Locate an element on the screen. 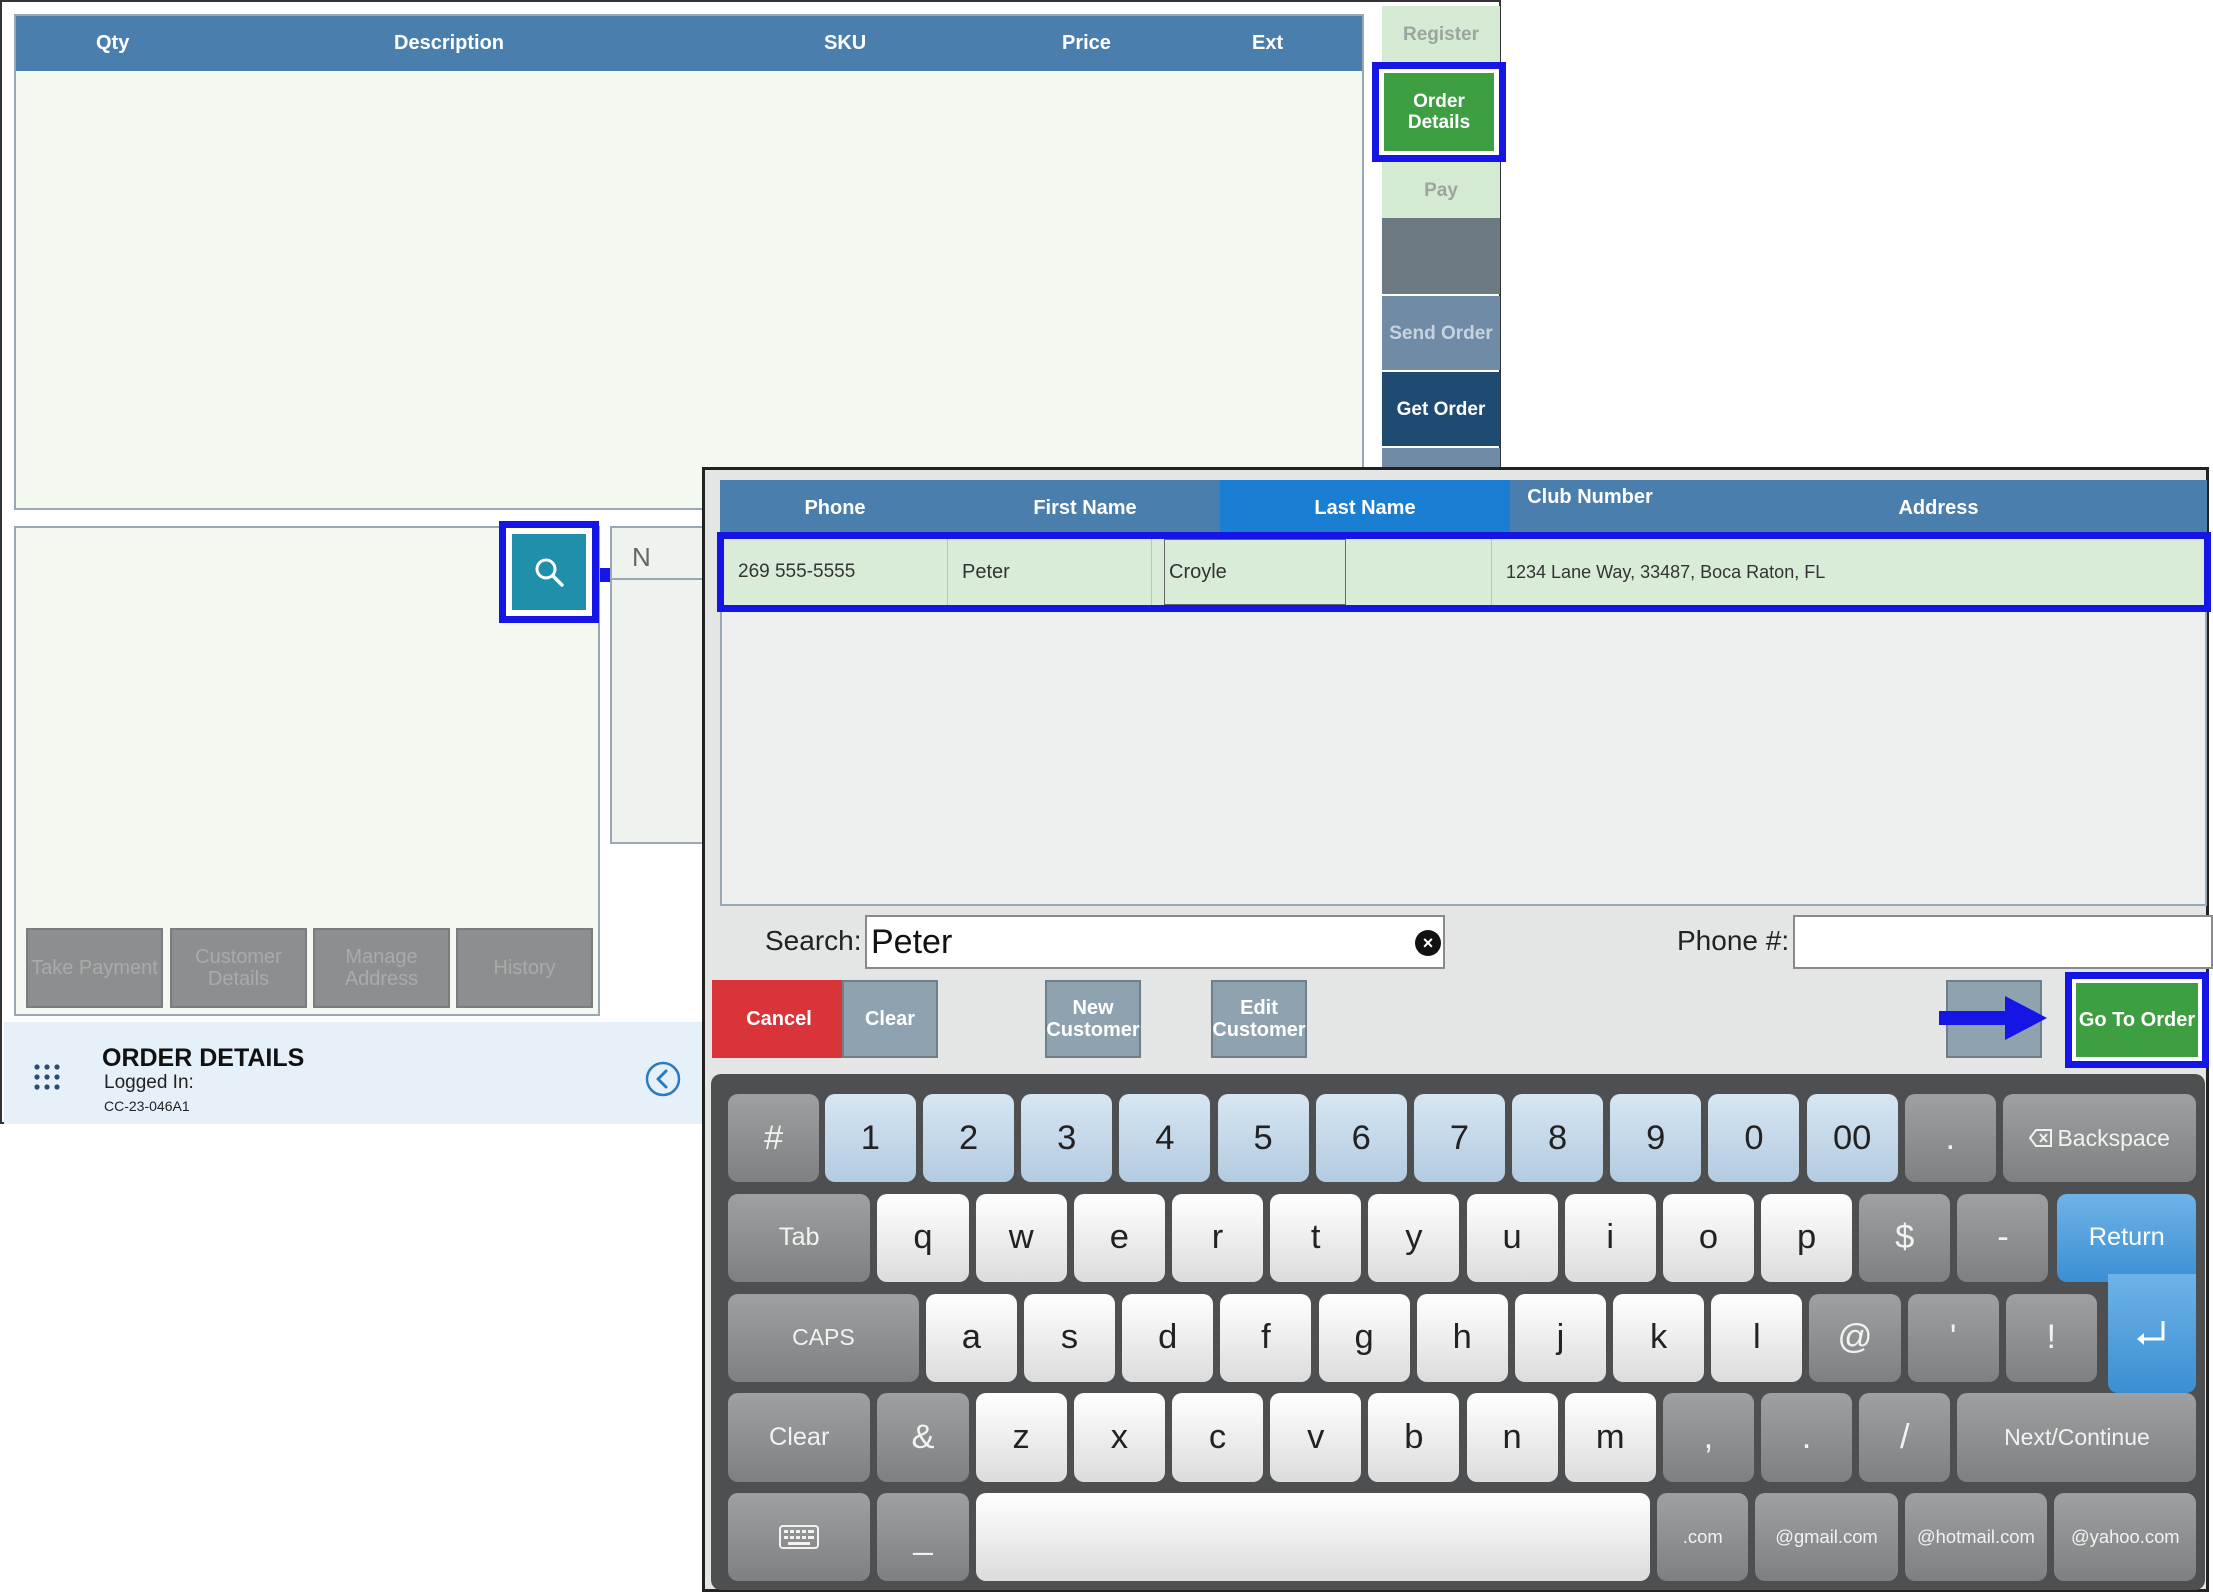 The width and height of the screenshot is (2213, 1594). backspace-label: Backspace is located at coordinates (2113, 1137).